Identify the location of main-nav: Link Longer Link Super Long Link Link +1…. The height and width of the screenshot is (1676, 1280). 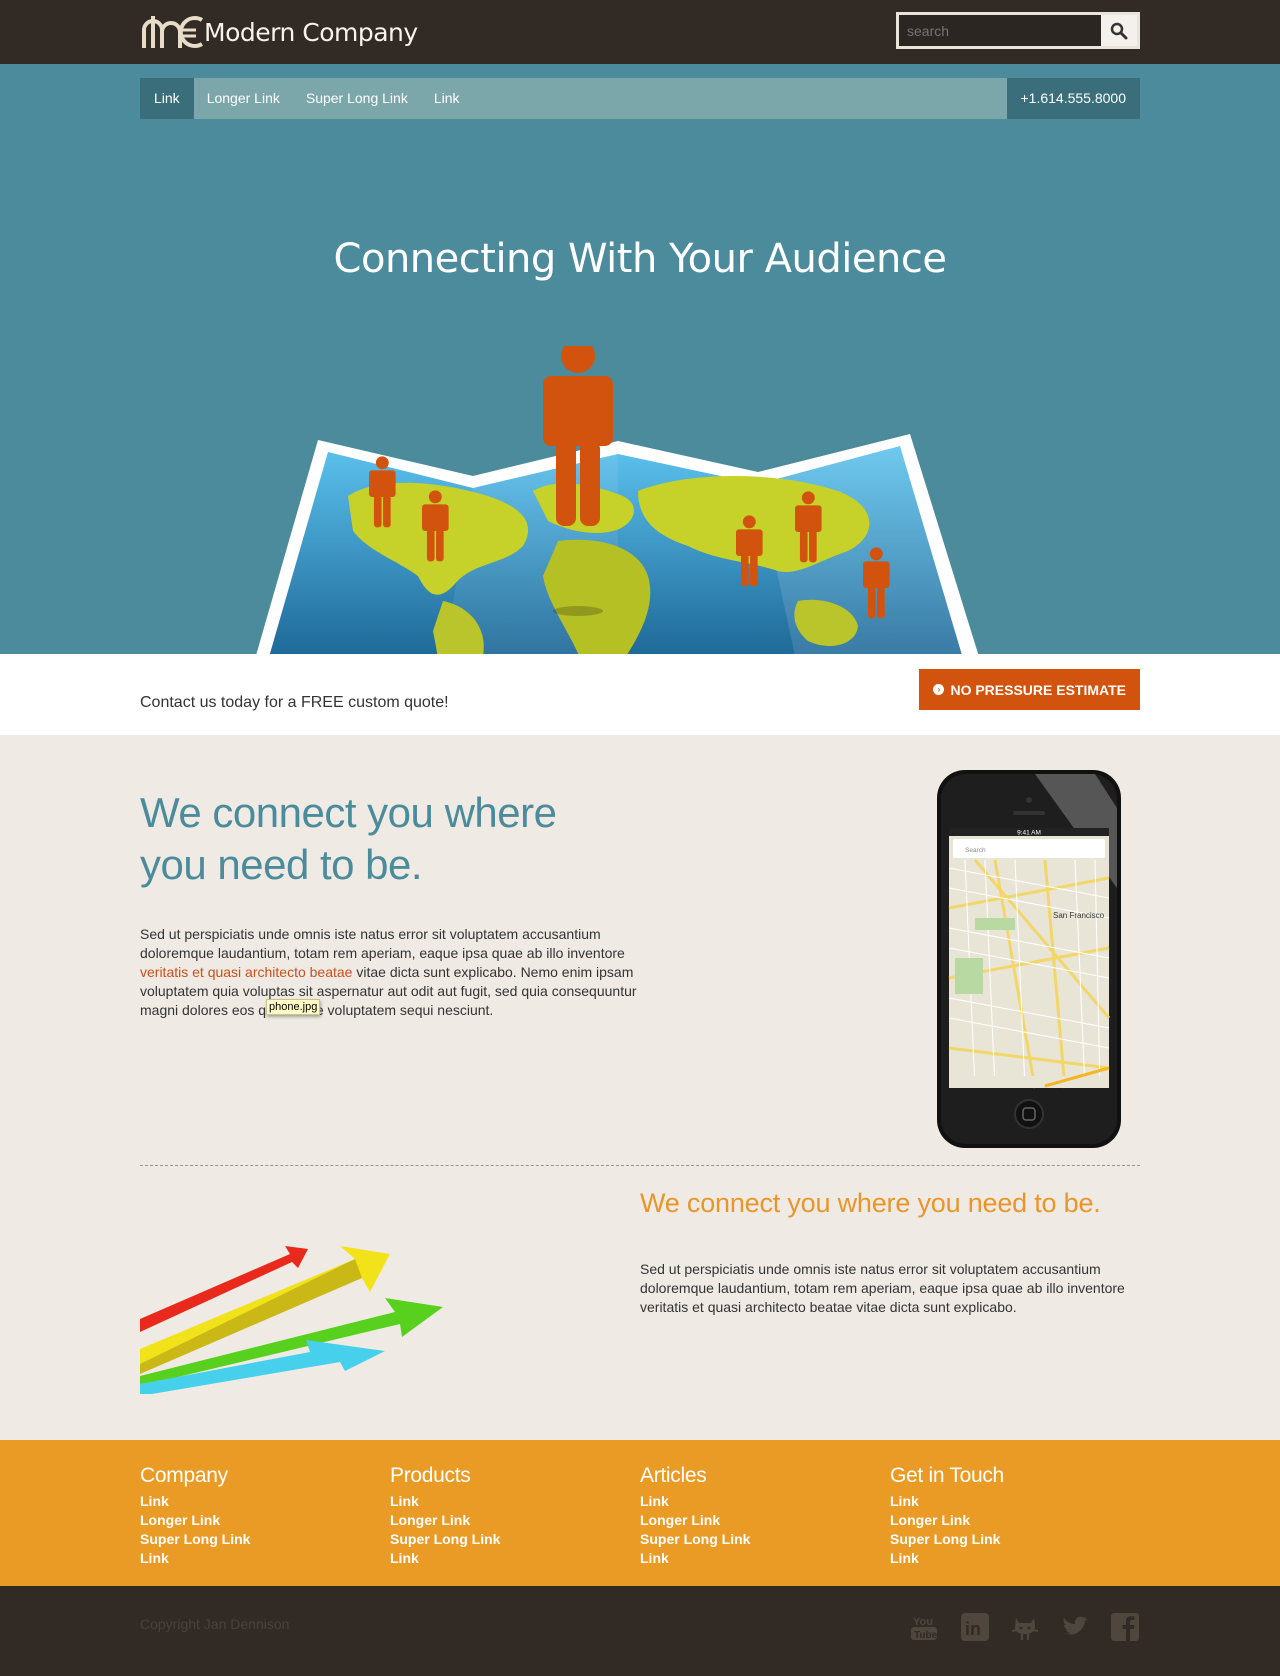
(640, 98).